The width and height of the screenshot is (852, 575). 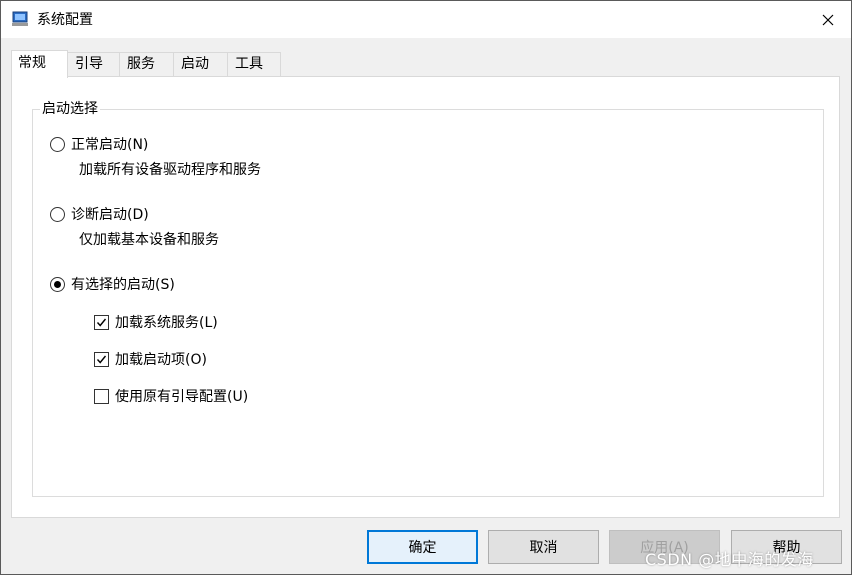 I want to click on checkbox-load-startup-items: 加载启动项(O), so click(x=150, y=359).